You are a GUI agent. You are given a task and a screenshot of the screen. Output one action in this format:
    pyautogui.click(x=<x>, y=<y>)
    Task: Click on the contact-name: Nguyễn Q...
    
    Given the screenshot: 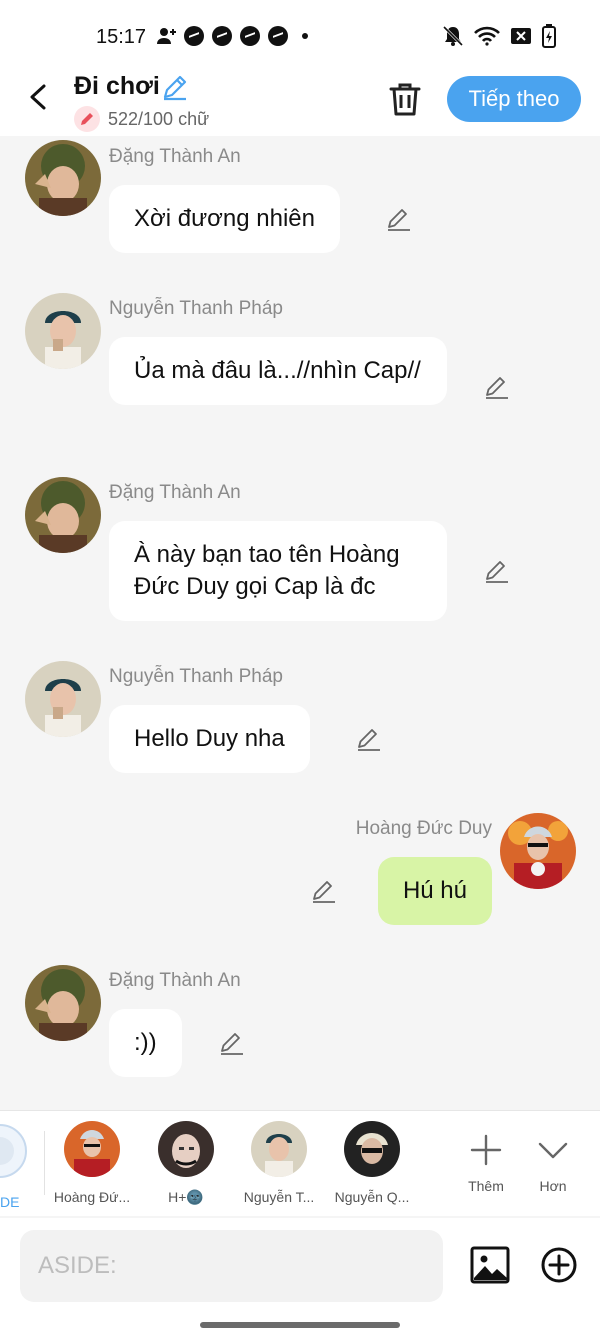 What is the action you would take?
    pyautogui.click(x=372, y=1197)
    